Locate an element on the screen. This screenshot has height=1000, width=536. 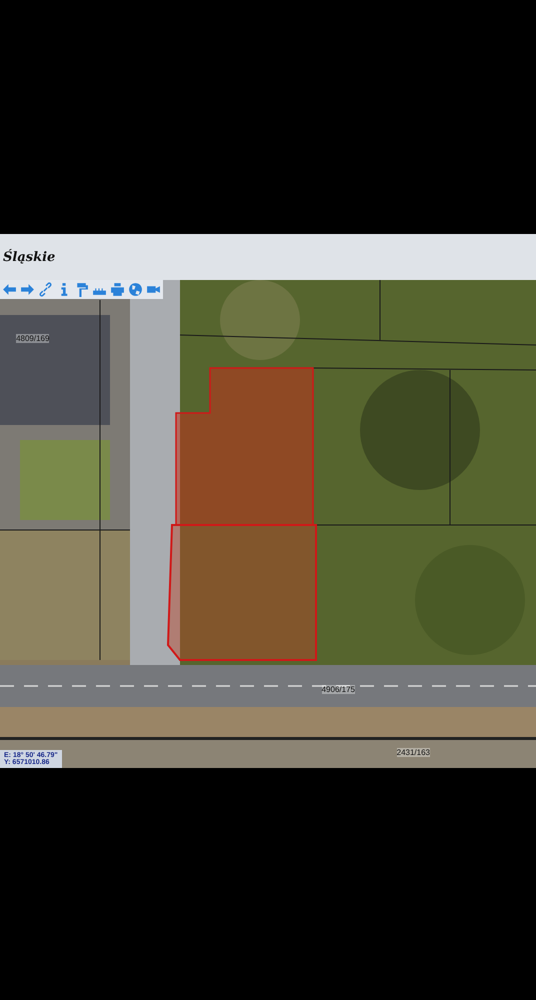
parcel-number: 4906/175 is located at coordinates (338, 689).